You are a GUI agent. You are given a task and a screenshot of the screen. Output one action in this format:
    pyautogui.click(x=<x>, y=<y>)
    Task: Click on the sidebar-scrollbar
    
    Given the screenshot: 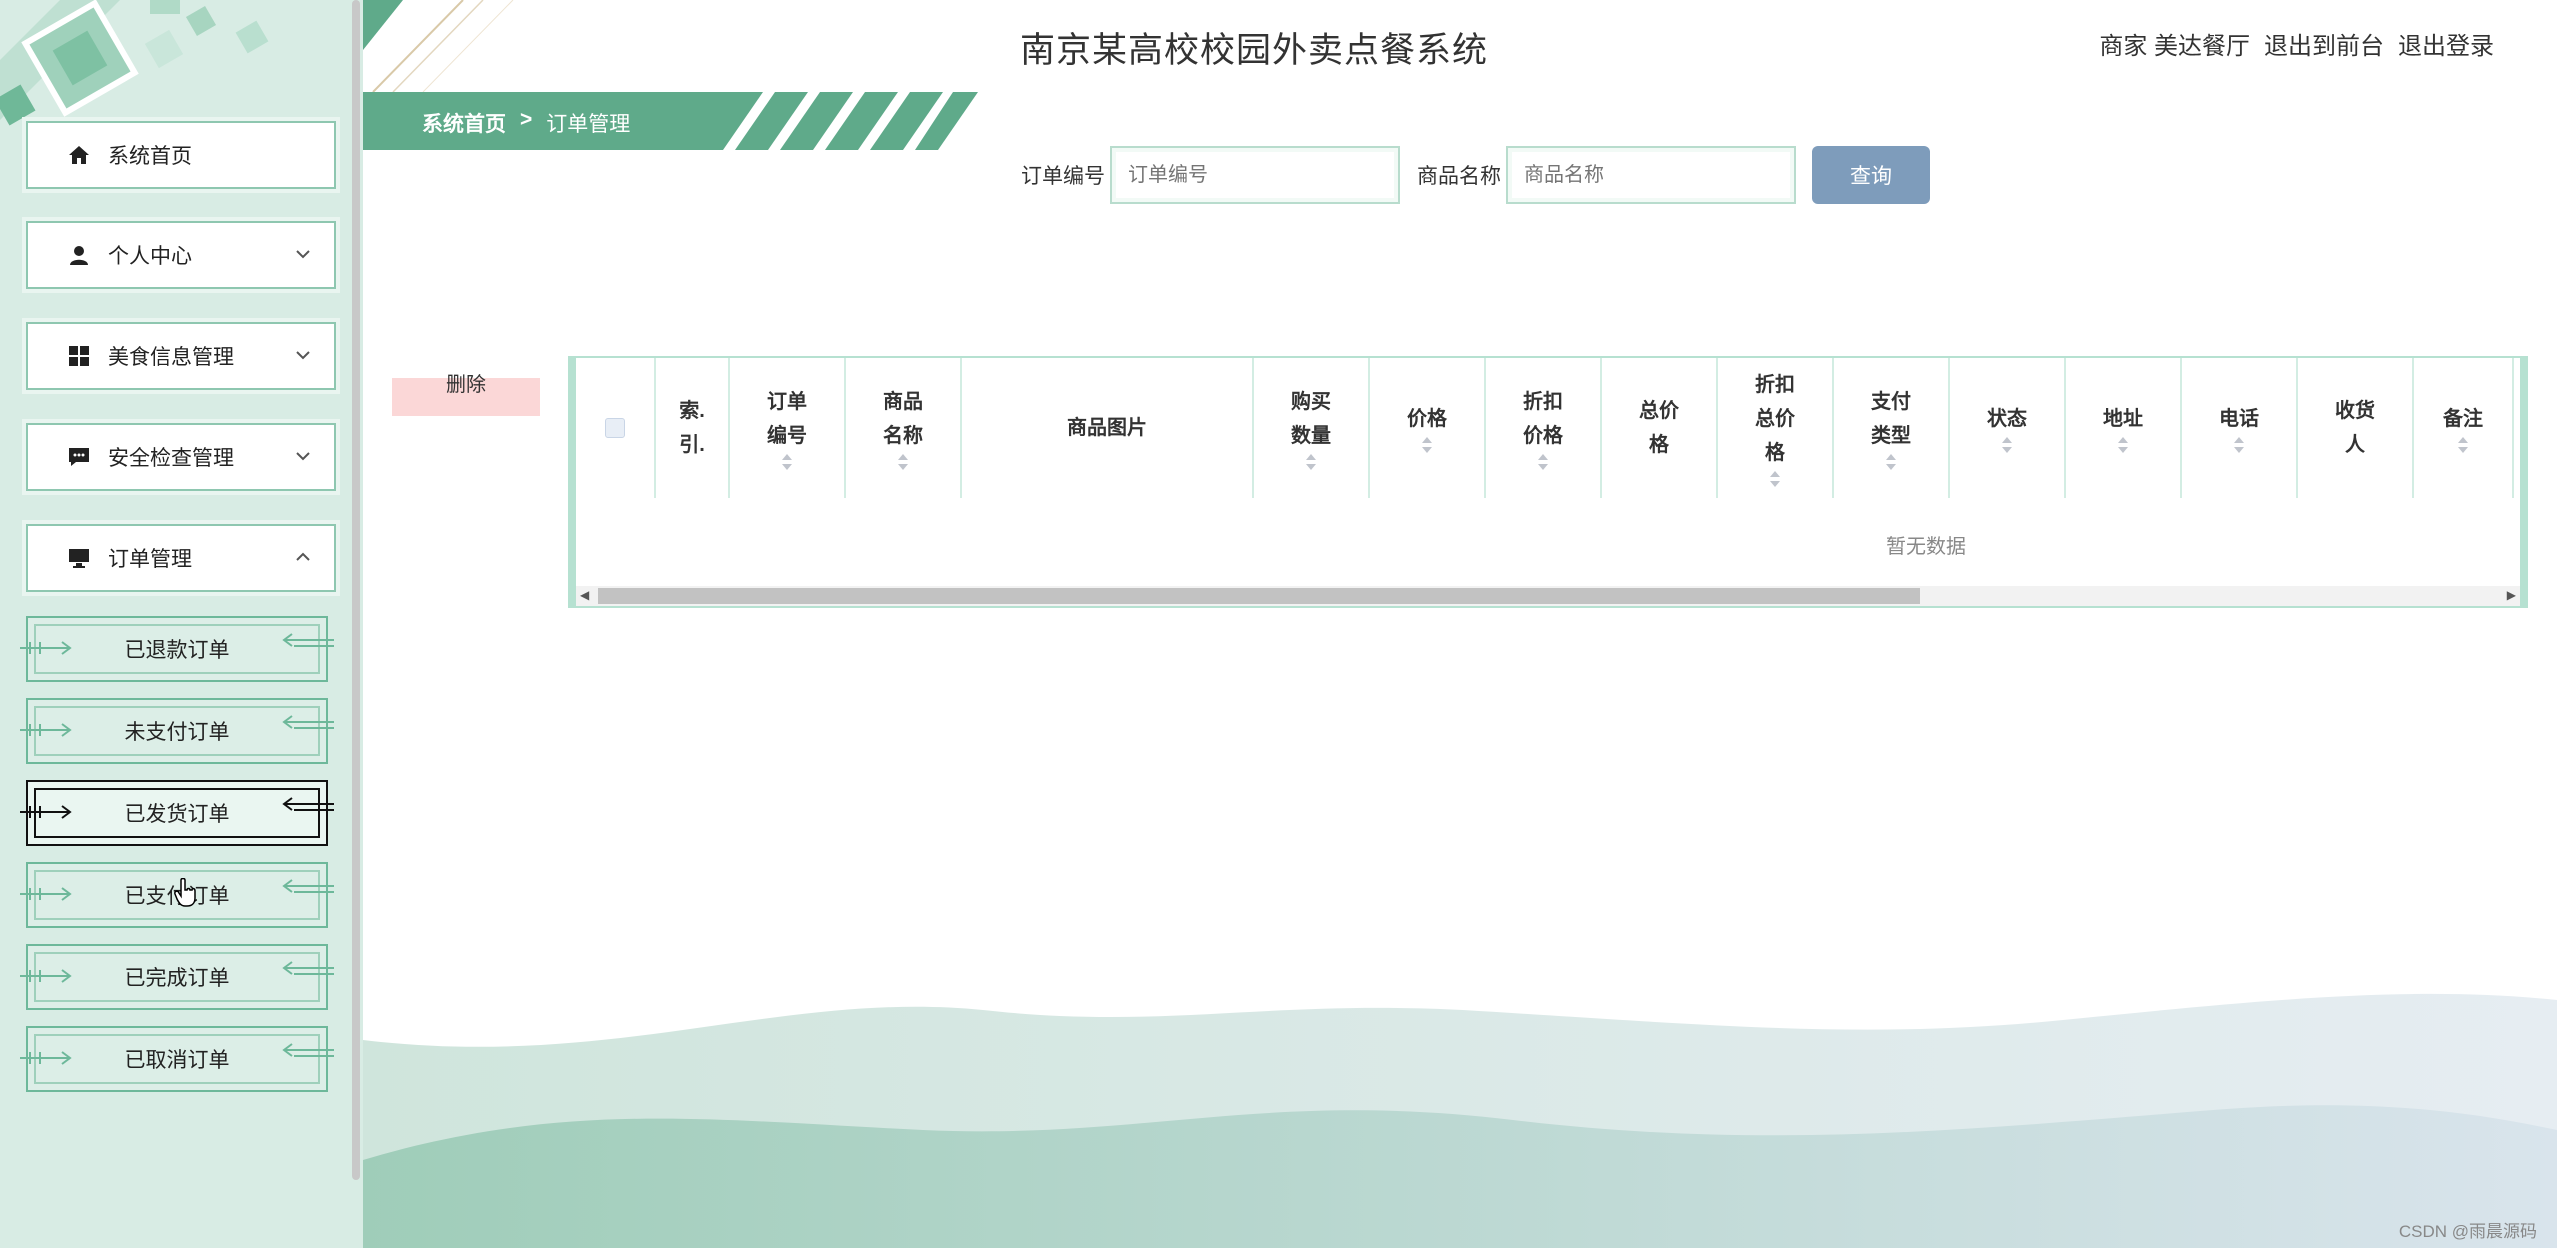 What is the action you would take?
    pyautogui.click(x=356, y=590)
    